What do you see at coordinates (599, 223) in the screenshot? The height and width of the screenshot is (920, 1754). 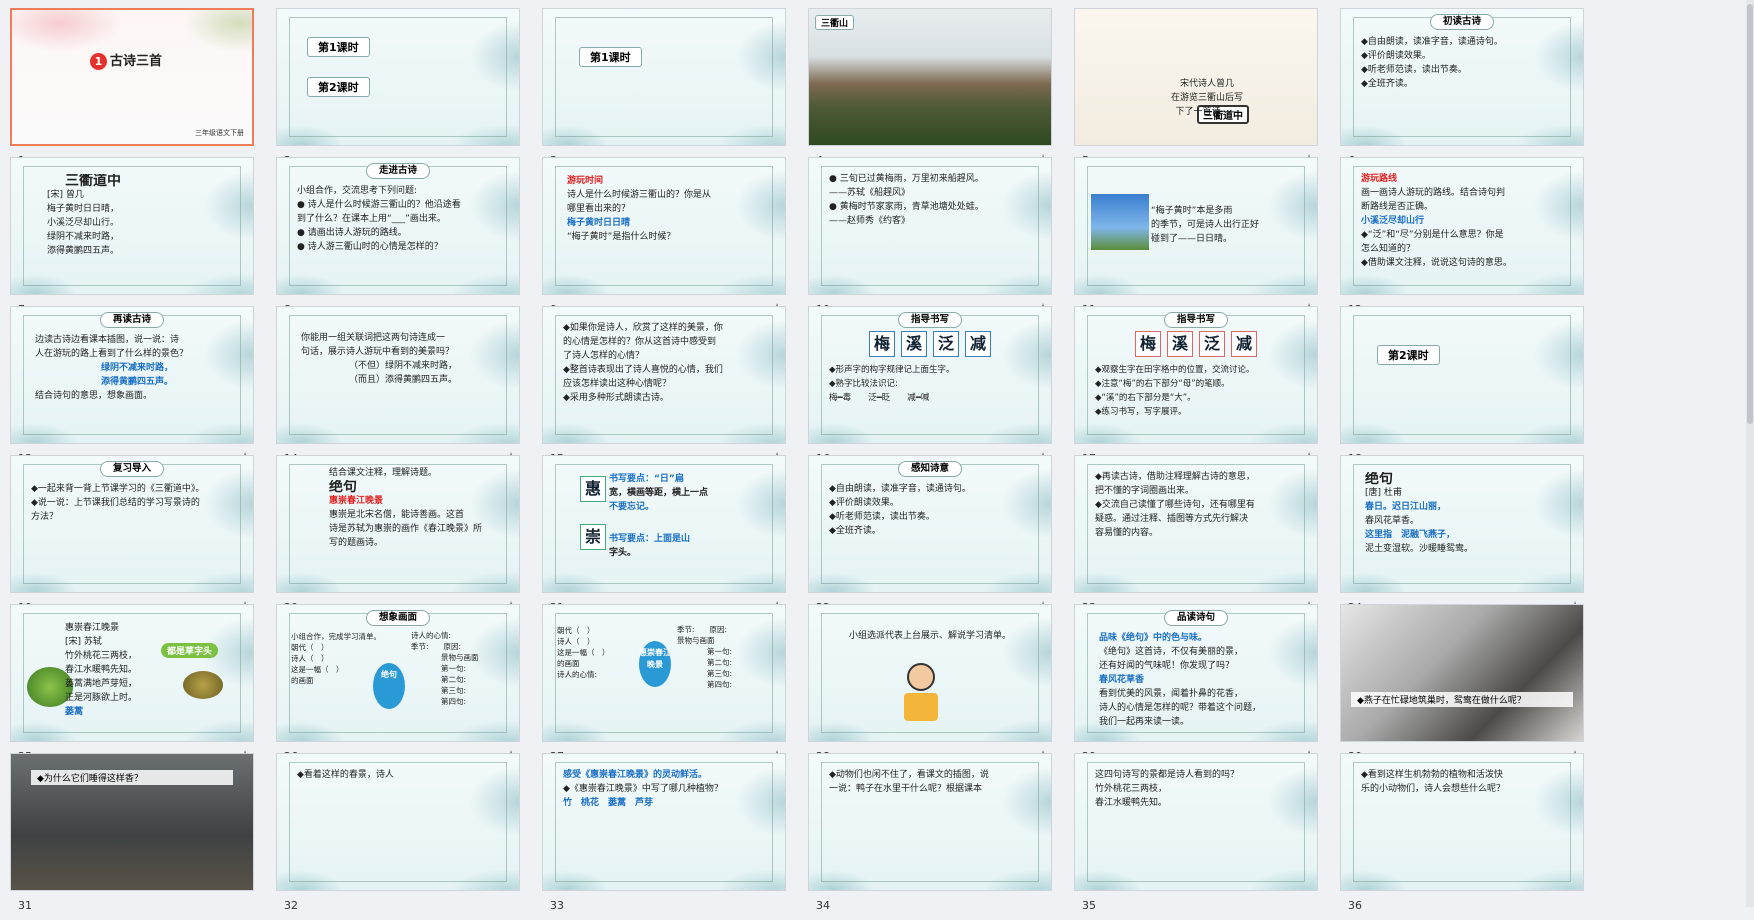 I see `text-line: 梅子黄时日日晴` at bounding box center [599, 223].